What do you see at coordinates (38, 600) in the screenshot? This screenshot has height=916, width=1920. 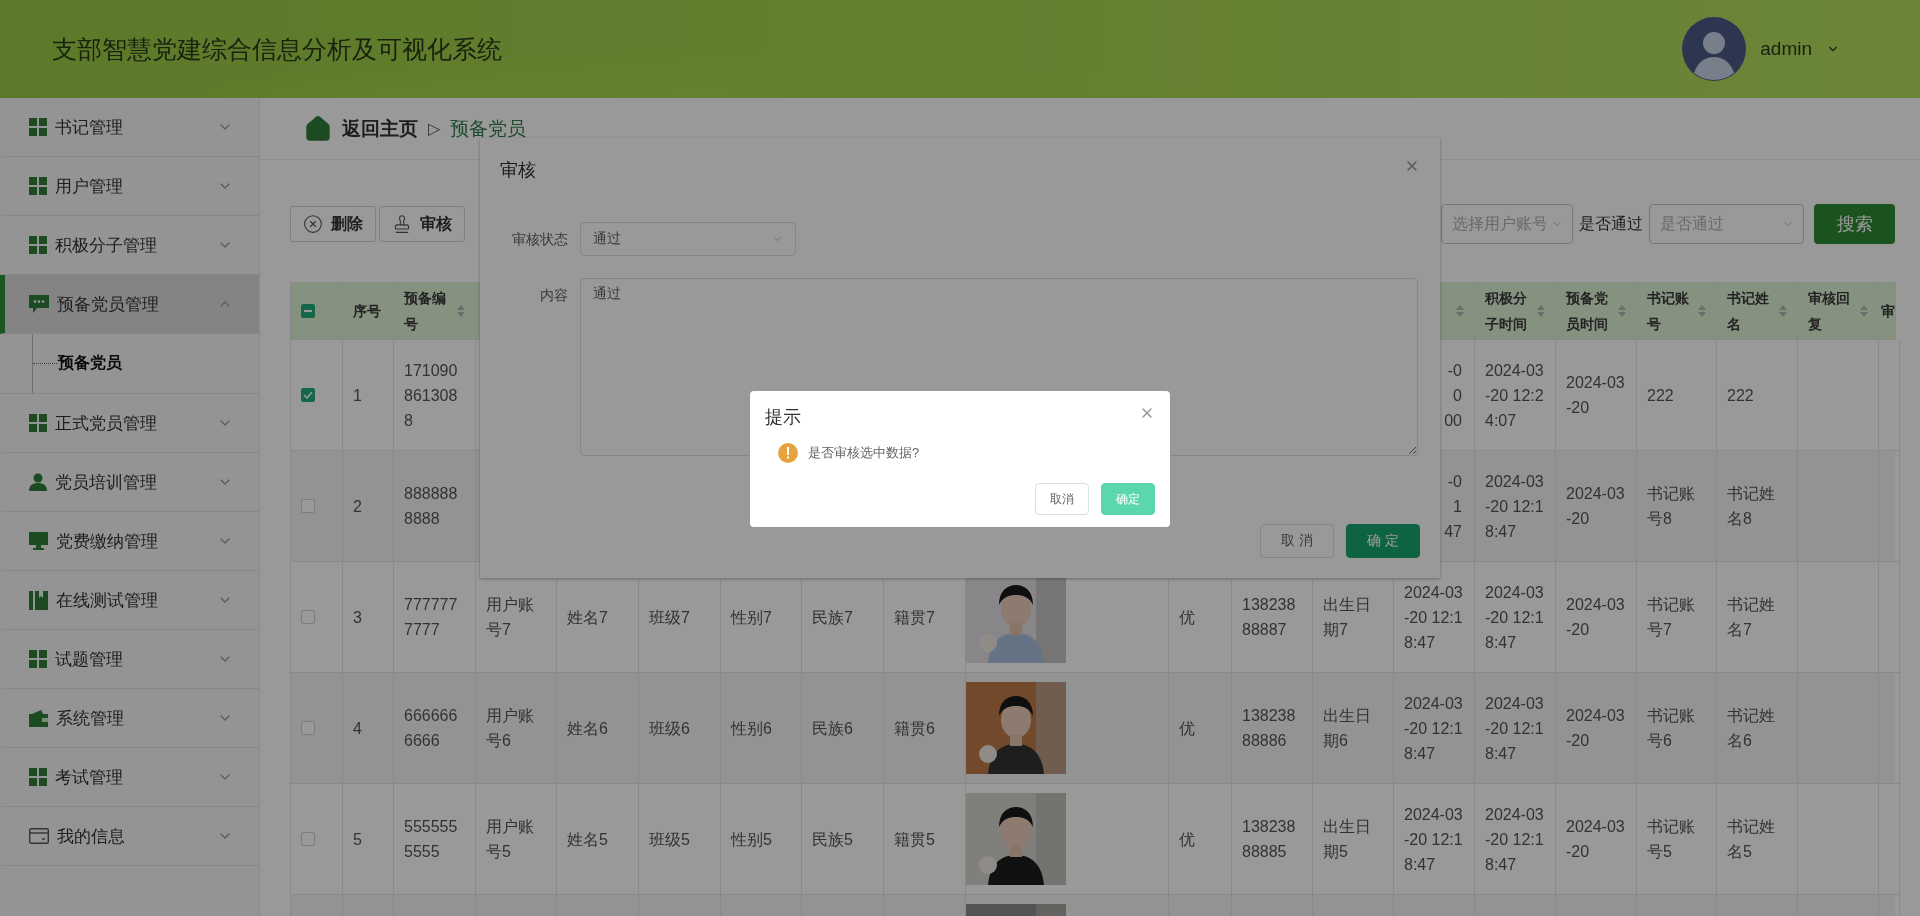 I see `book-icon` at bounding box center [38, 600].